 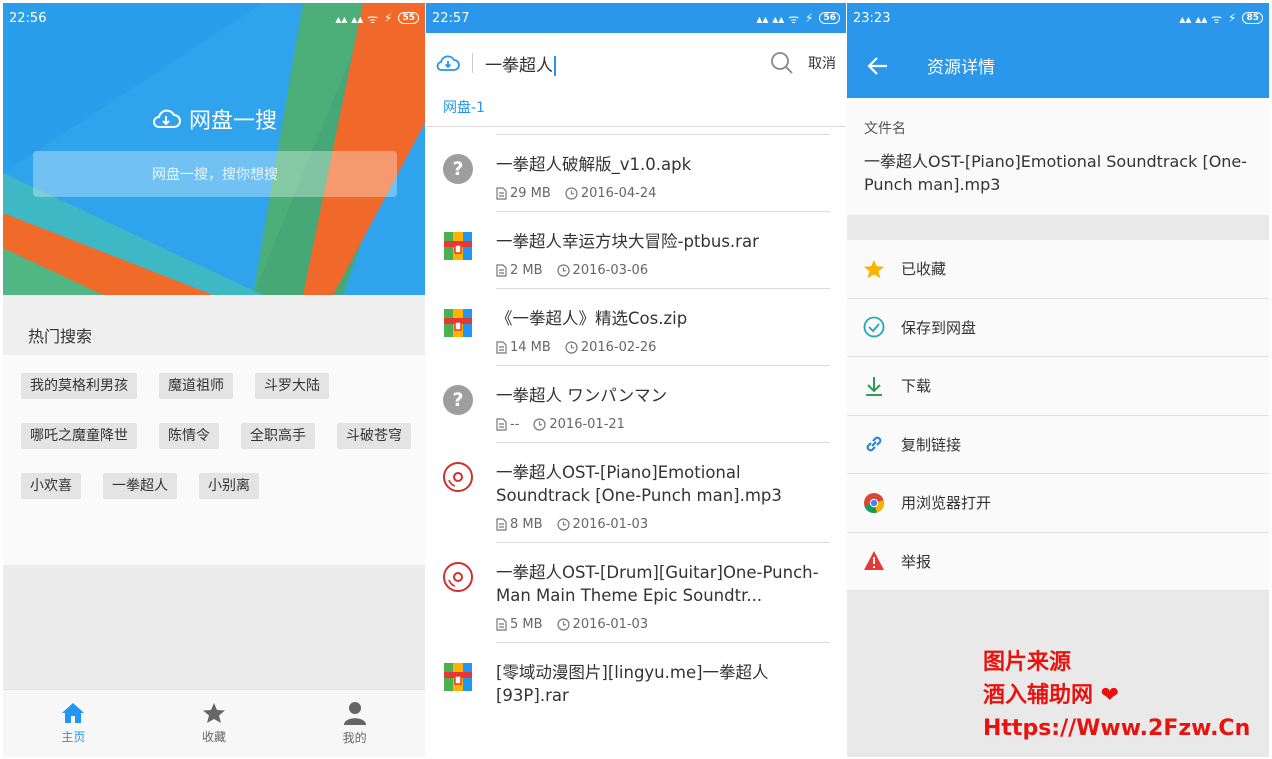 What do you see at coordinates (79, 436) in the screenshot?
I see `hot-tag: 哪吒之魔童降世` at bounding box center [79, 436].